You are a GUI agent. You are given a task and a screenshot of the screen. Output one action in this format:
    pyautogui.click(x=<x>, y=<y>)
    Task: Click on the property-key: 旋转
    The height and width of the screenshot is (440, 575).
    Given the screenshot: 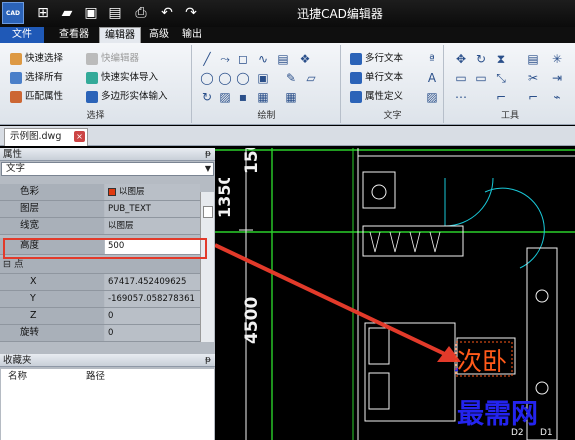 What is the action you would take?
    pyautogui.click(x=52, y=333)
    